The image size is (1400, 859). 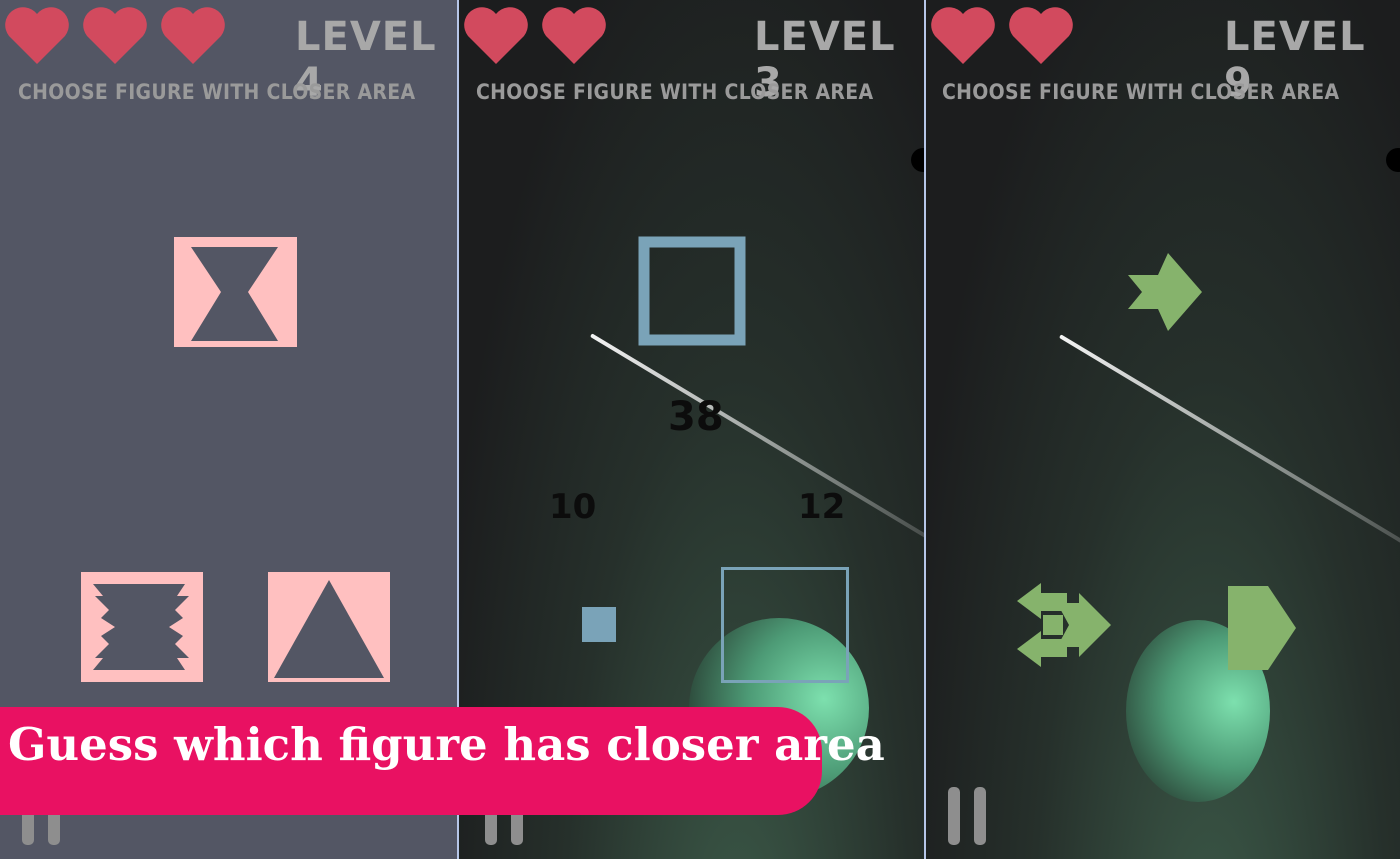 What do you see at coordinates (329, 627) in the screenshot?
I see `option-figure-triangle` at bounding box center [329, 627].